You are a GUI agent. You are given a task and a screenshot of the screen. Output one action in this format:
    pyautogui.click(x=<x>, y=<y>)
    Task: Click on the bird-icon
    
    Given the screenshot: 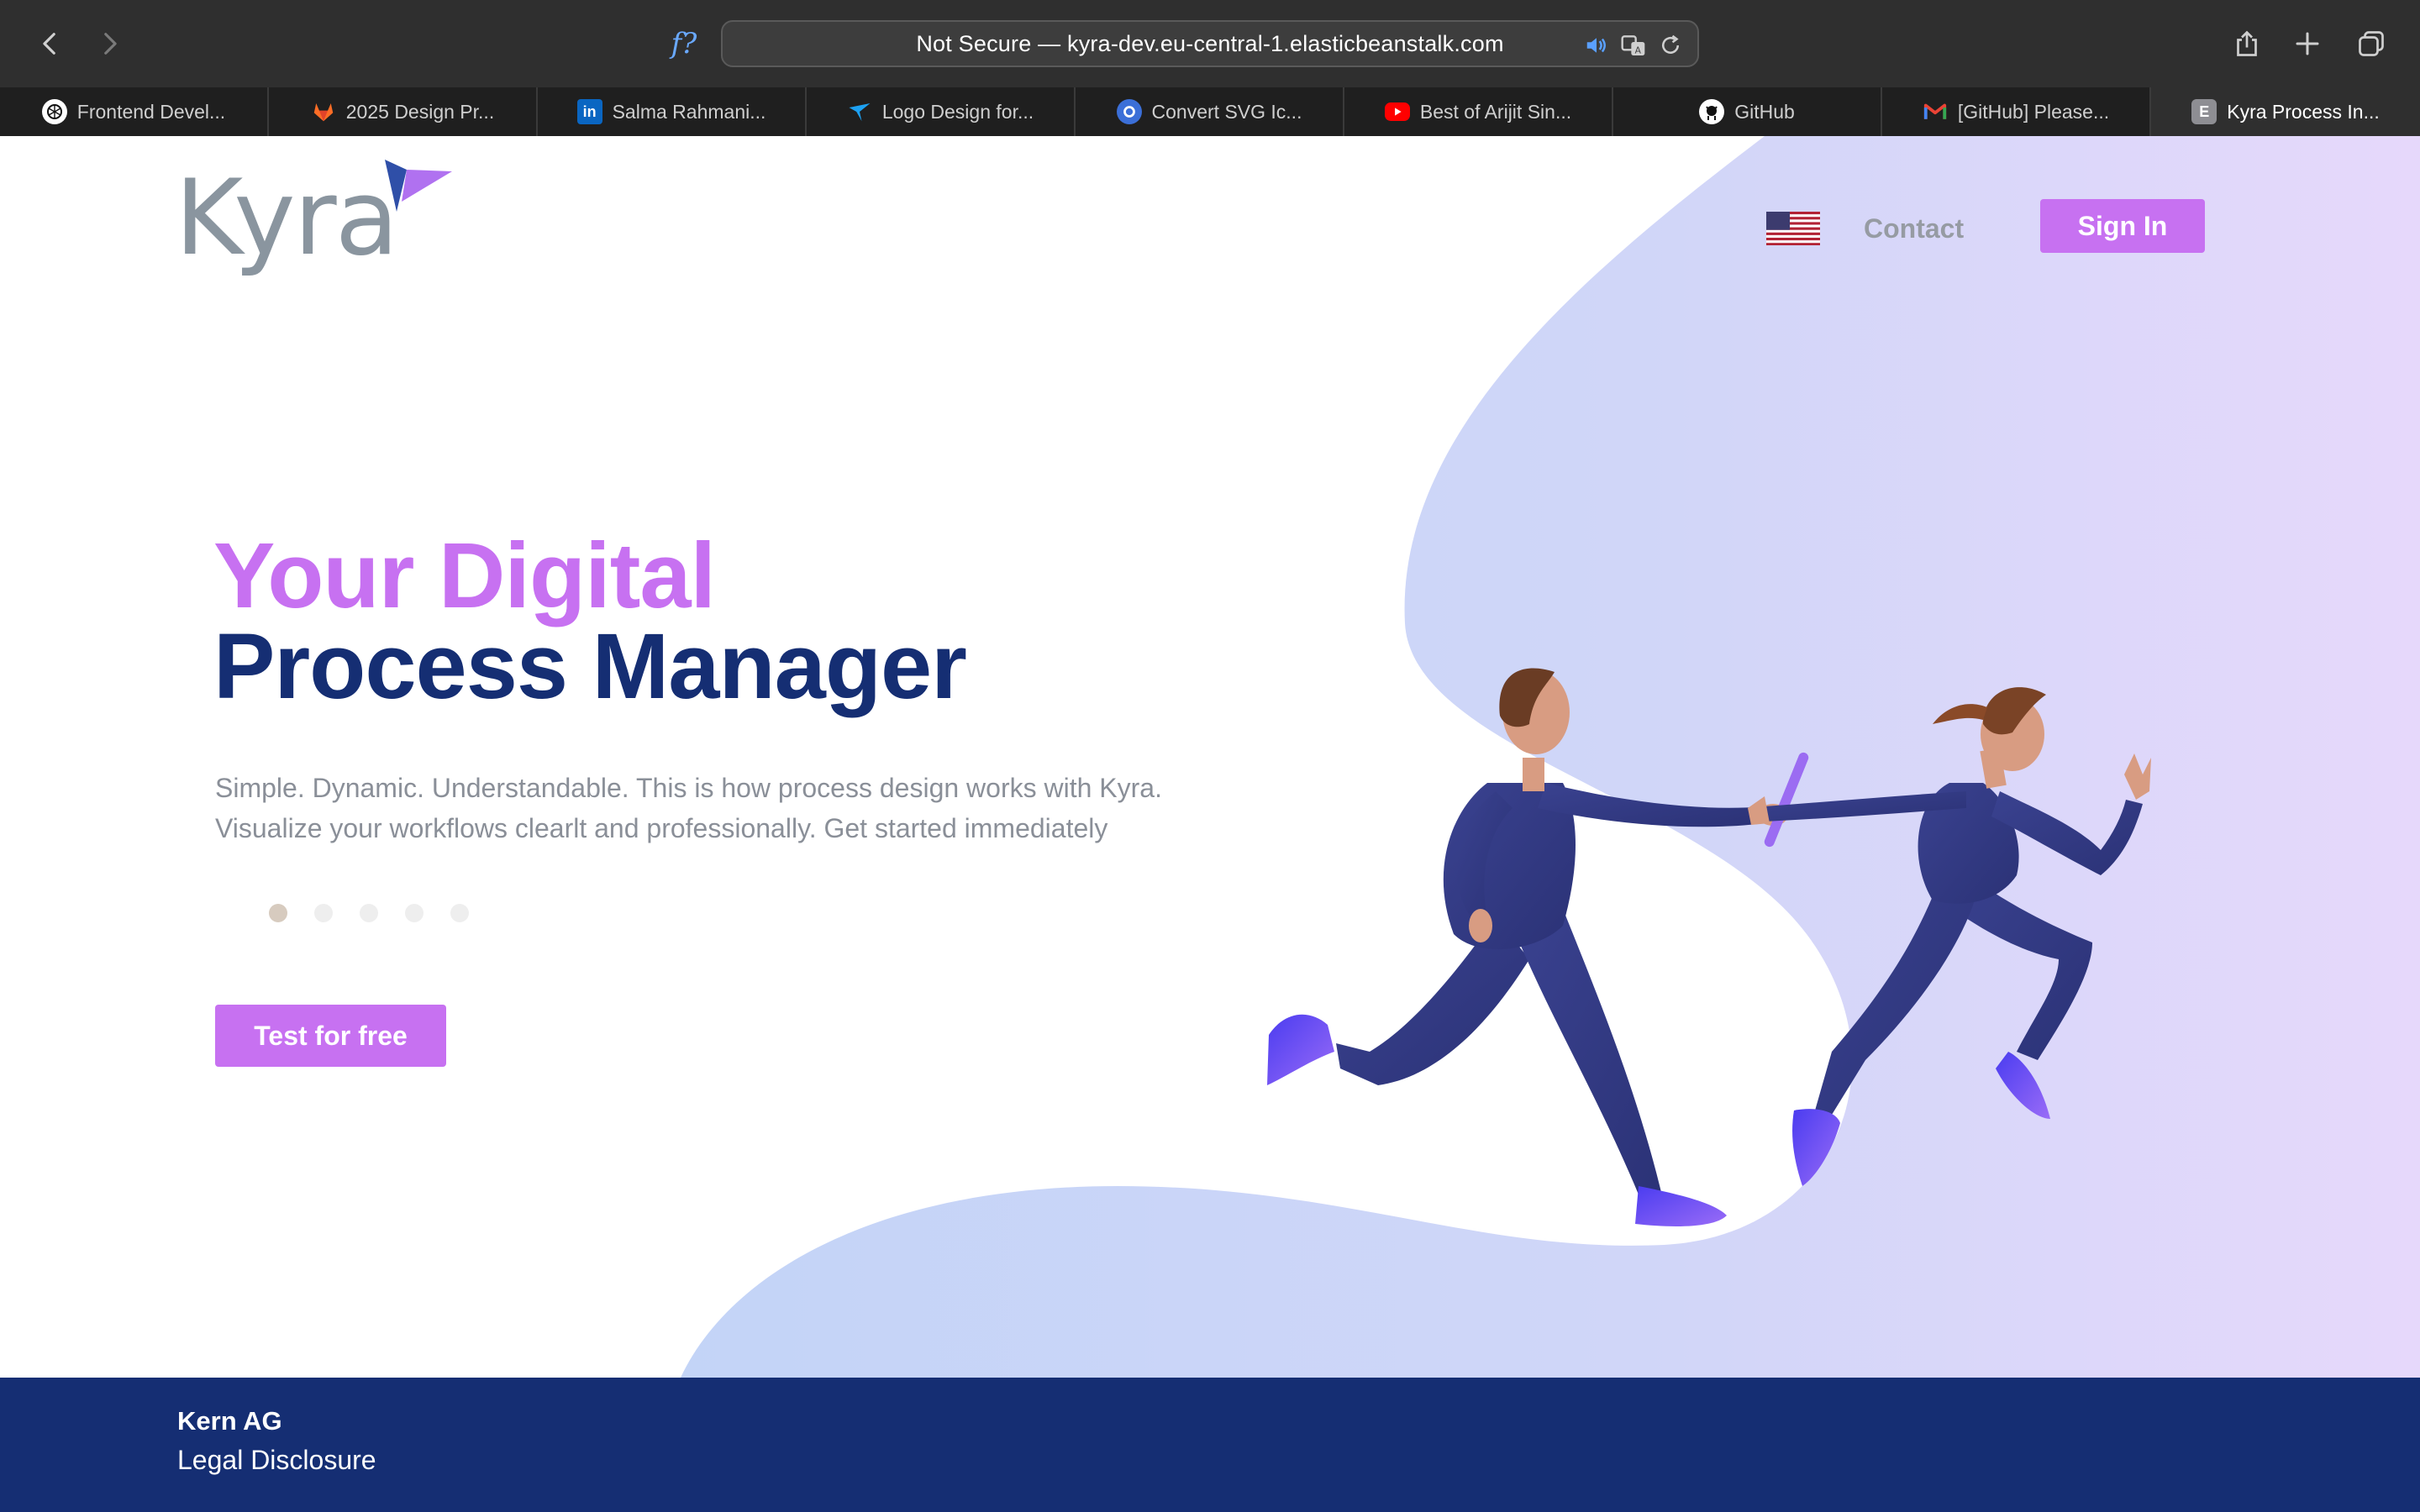 What is the action you would take?
    pyautogui.click(x=859, y=111)
    